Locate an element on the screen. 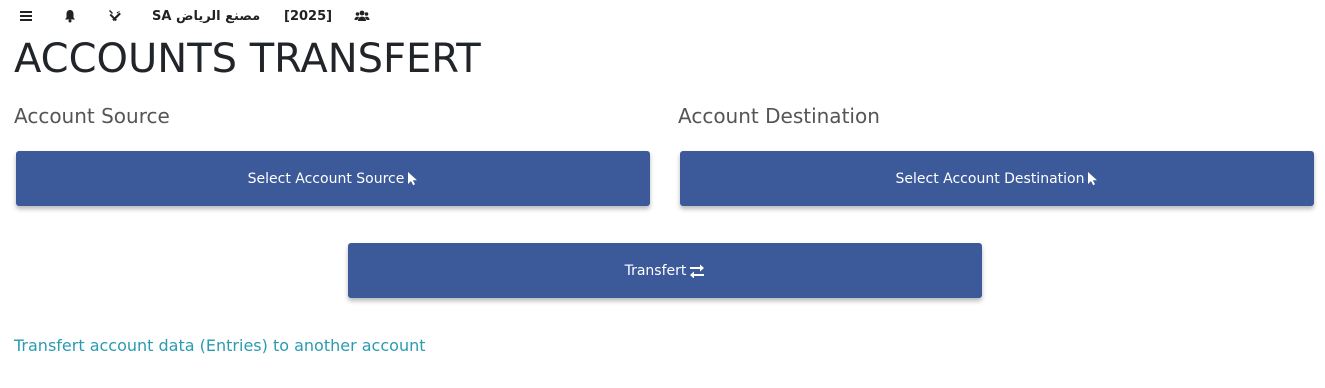  select-account-destination-button: Select Account Destination is located at coordinates (997, 178).